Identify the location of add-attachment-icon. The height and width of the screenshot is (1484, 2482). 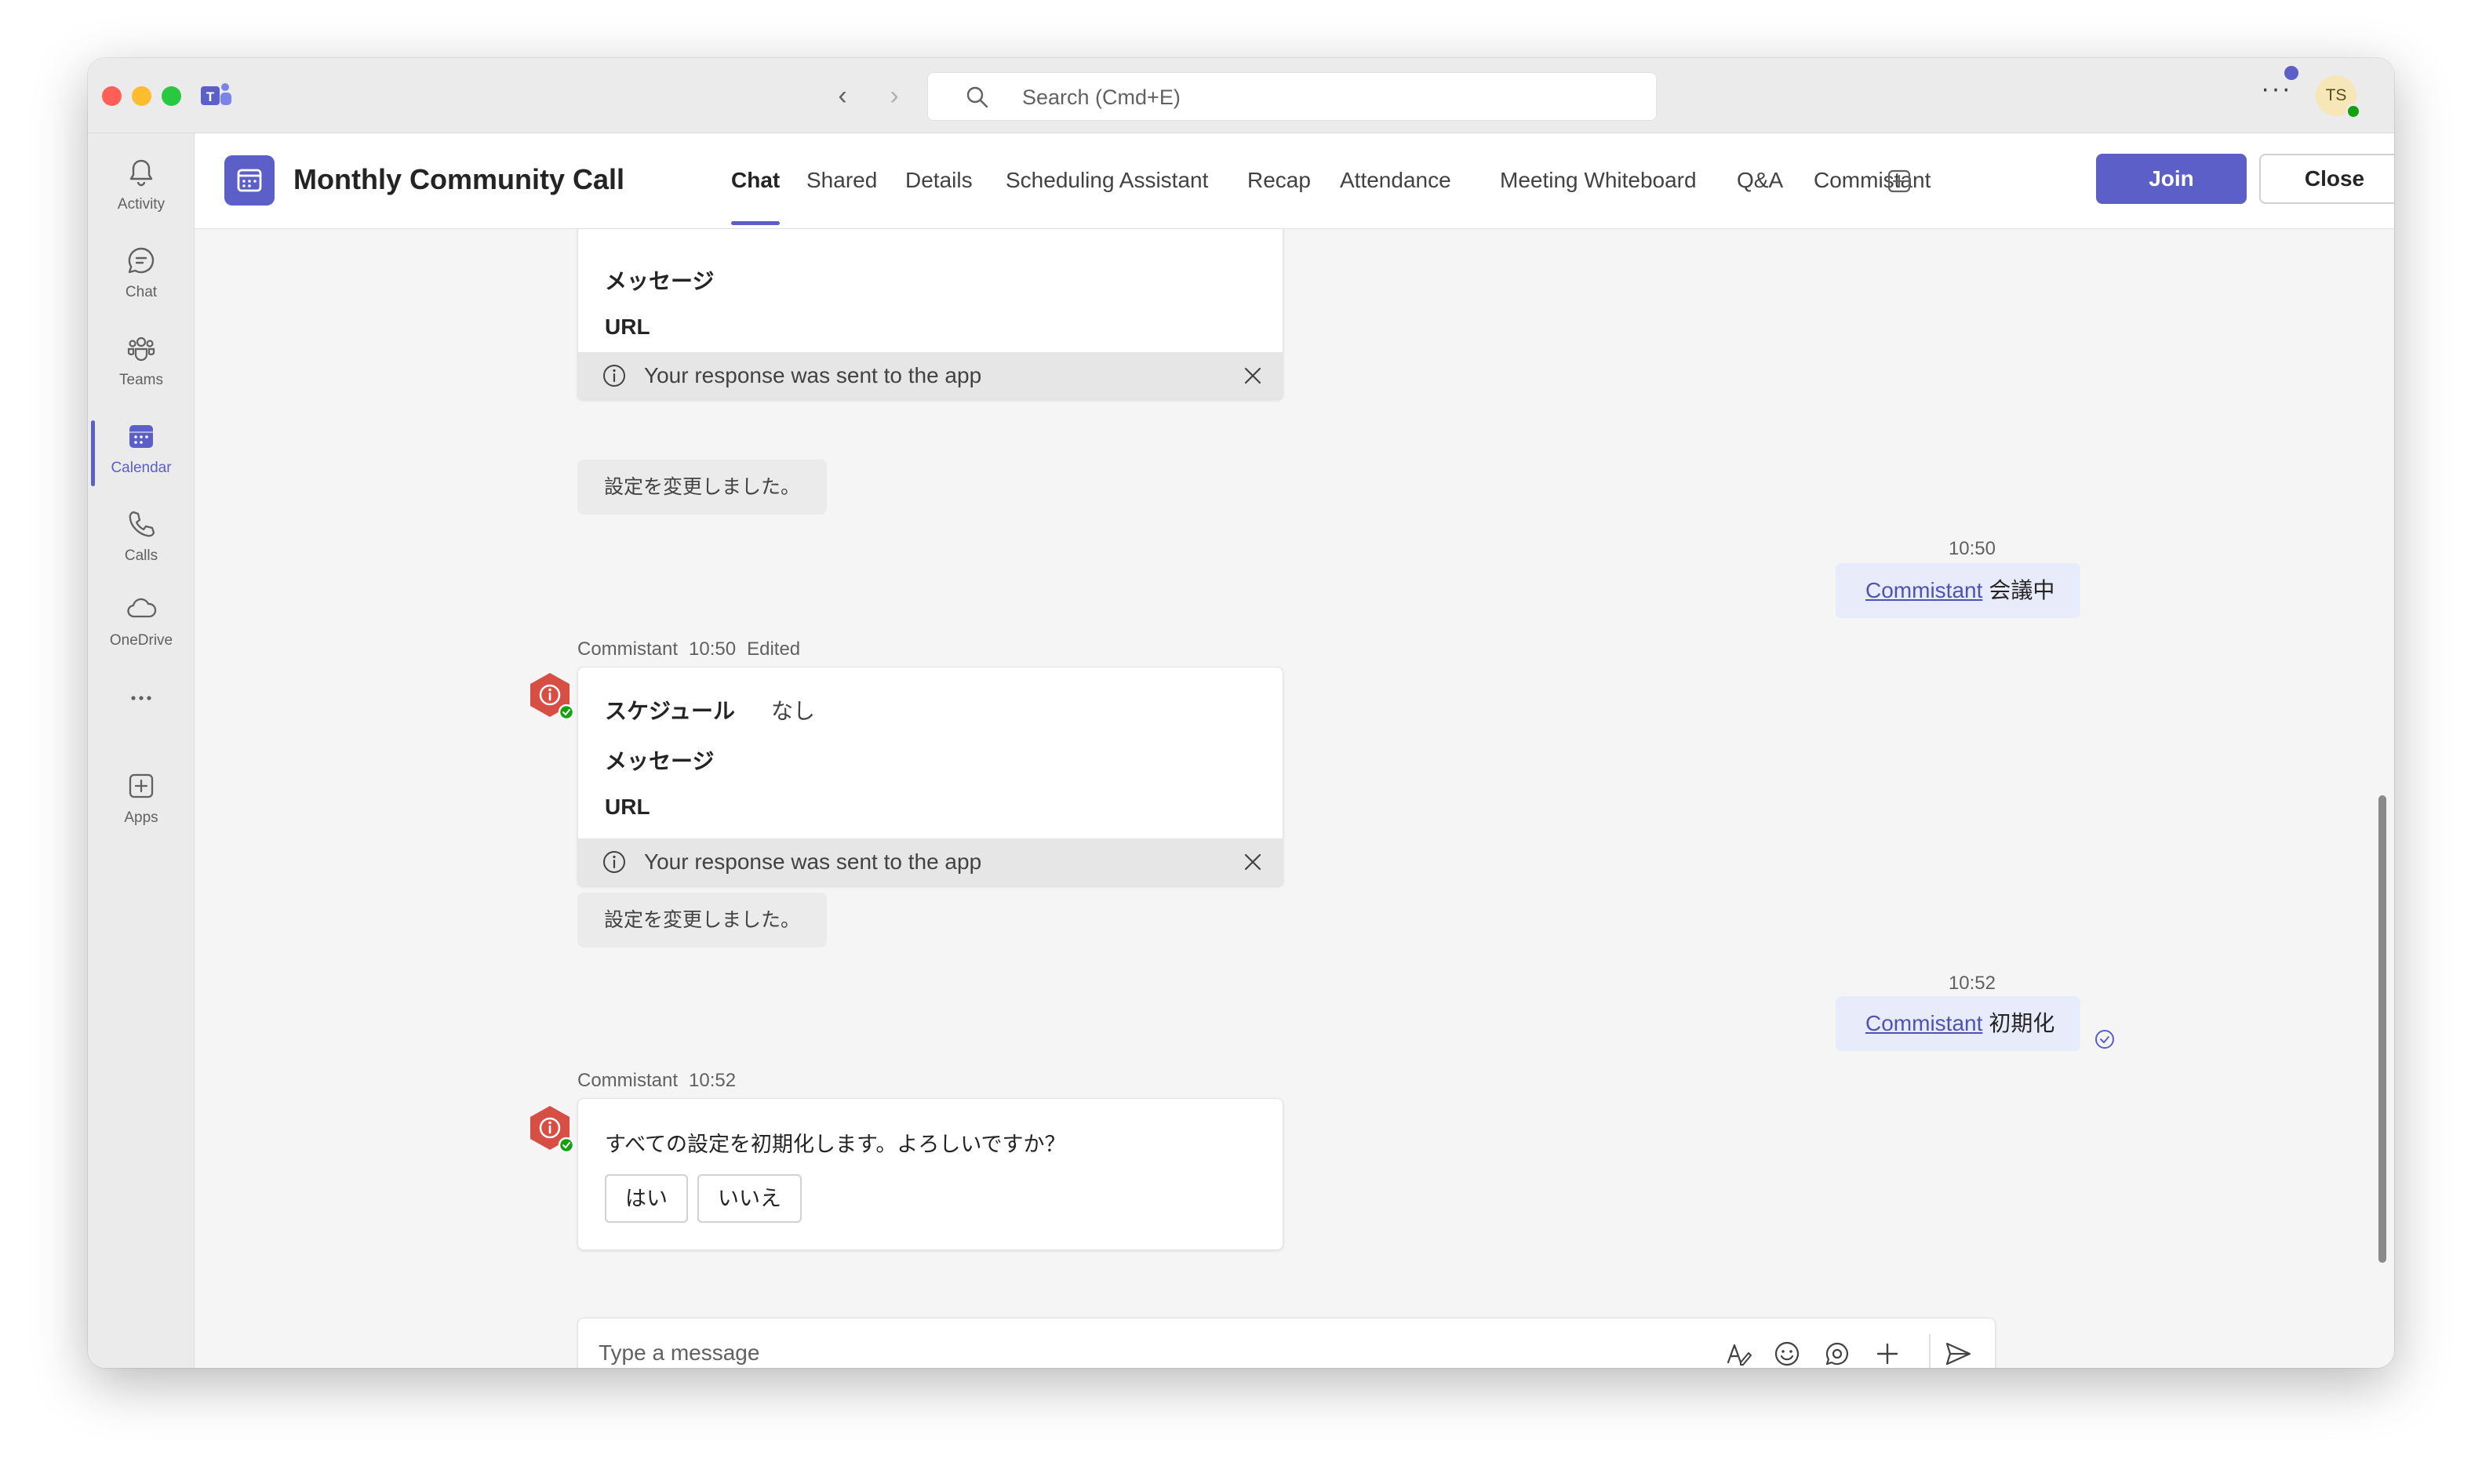
(1887, 1353).